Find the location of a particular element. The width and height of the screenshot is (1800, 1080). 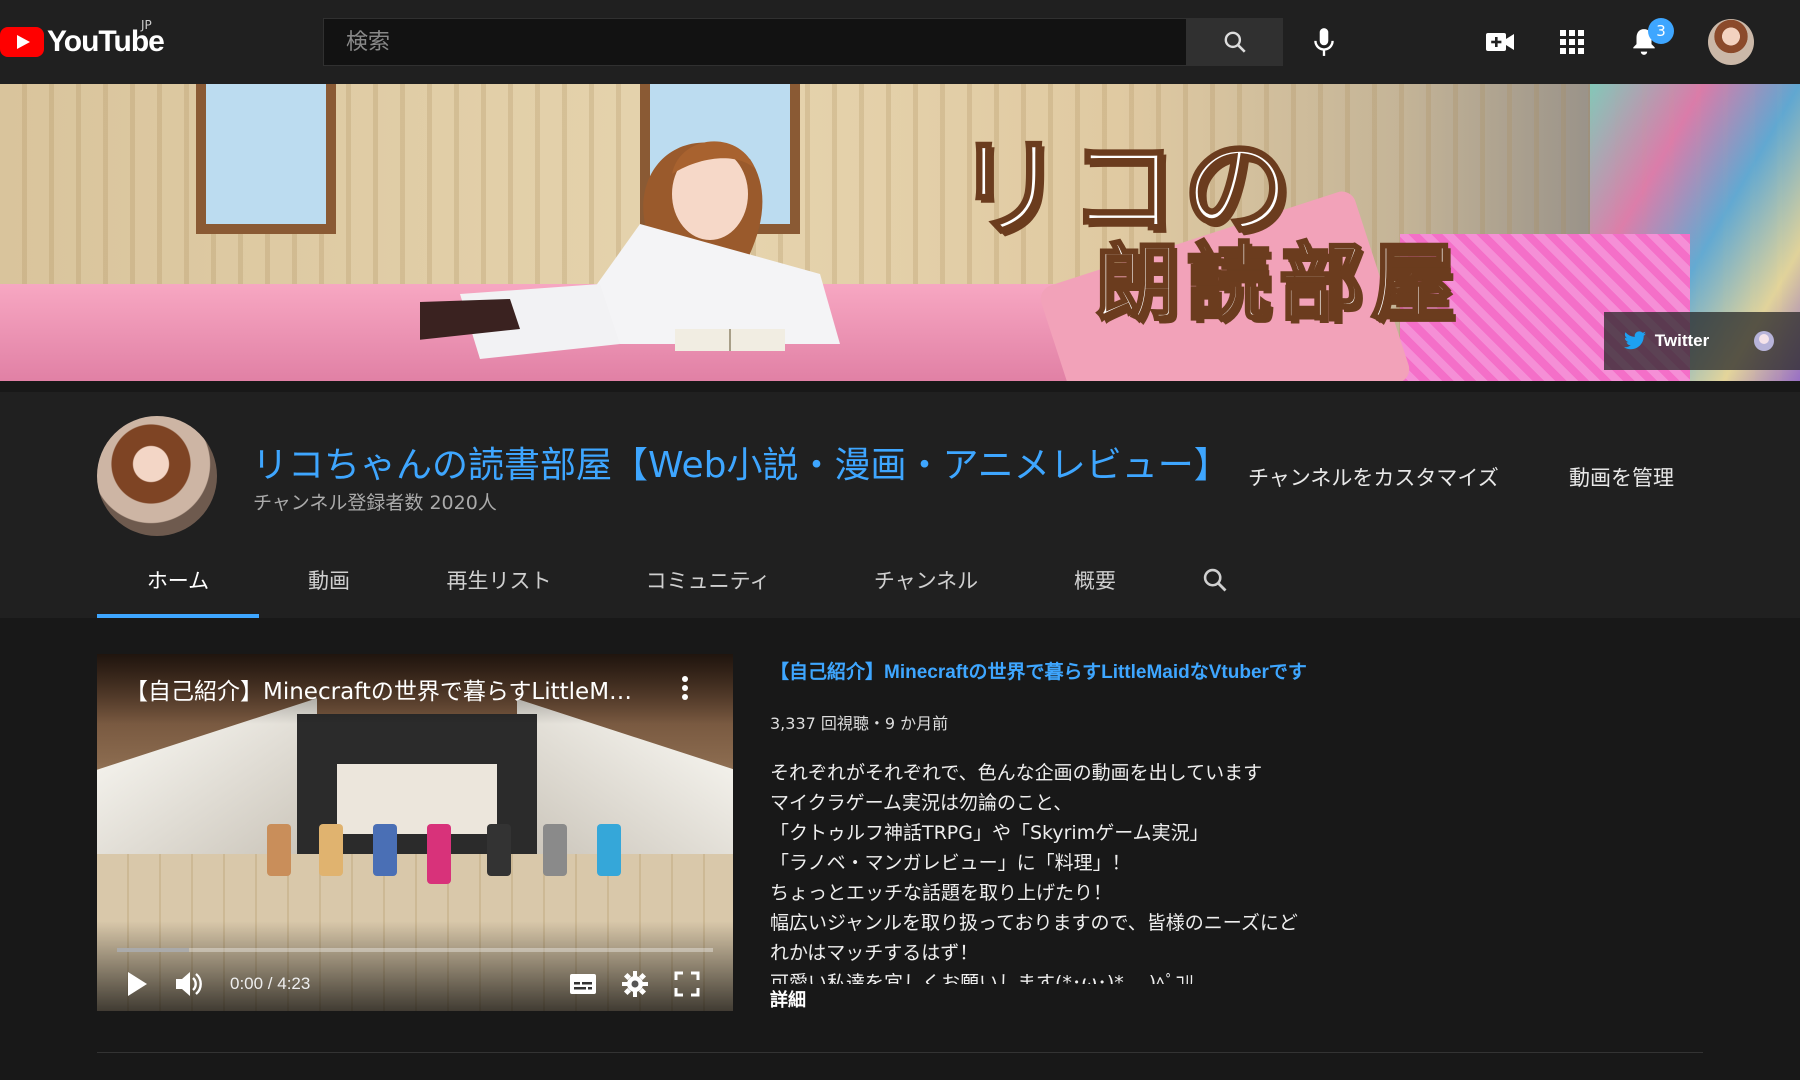

youtube-play-icon is located at coordinates (22, 42).